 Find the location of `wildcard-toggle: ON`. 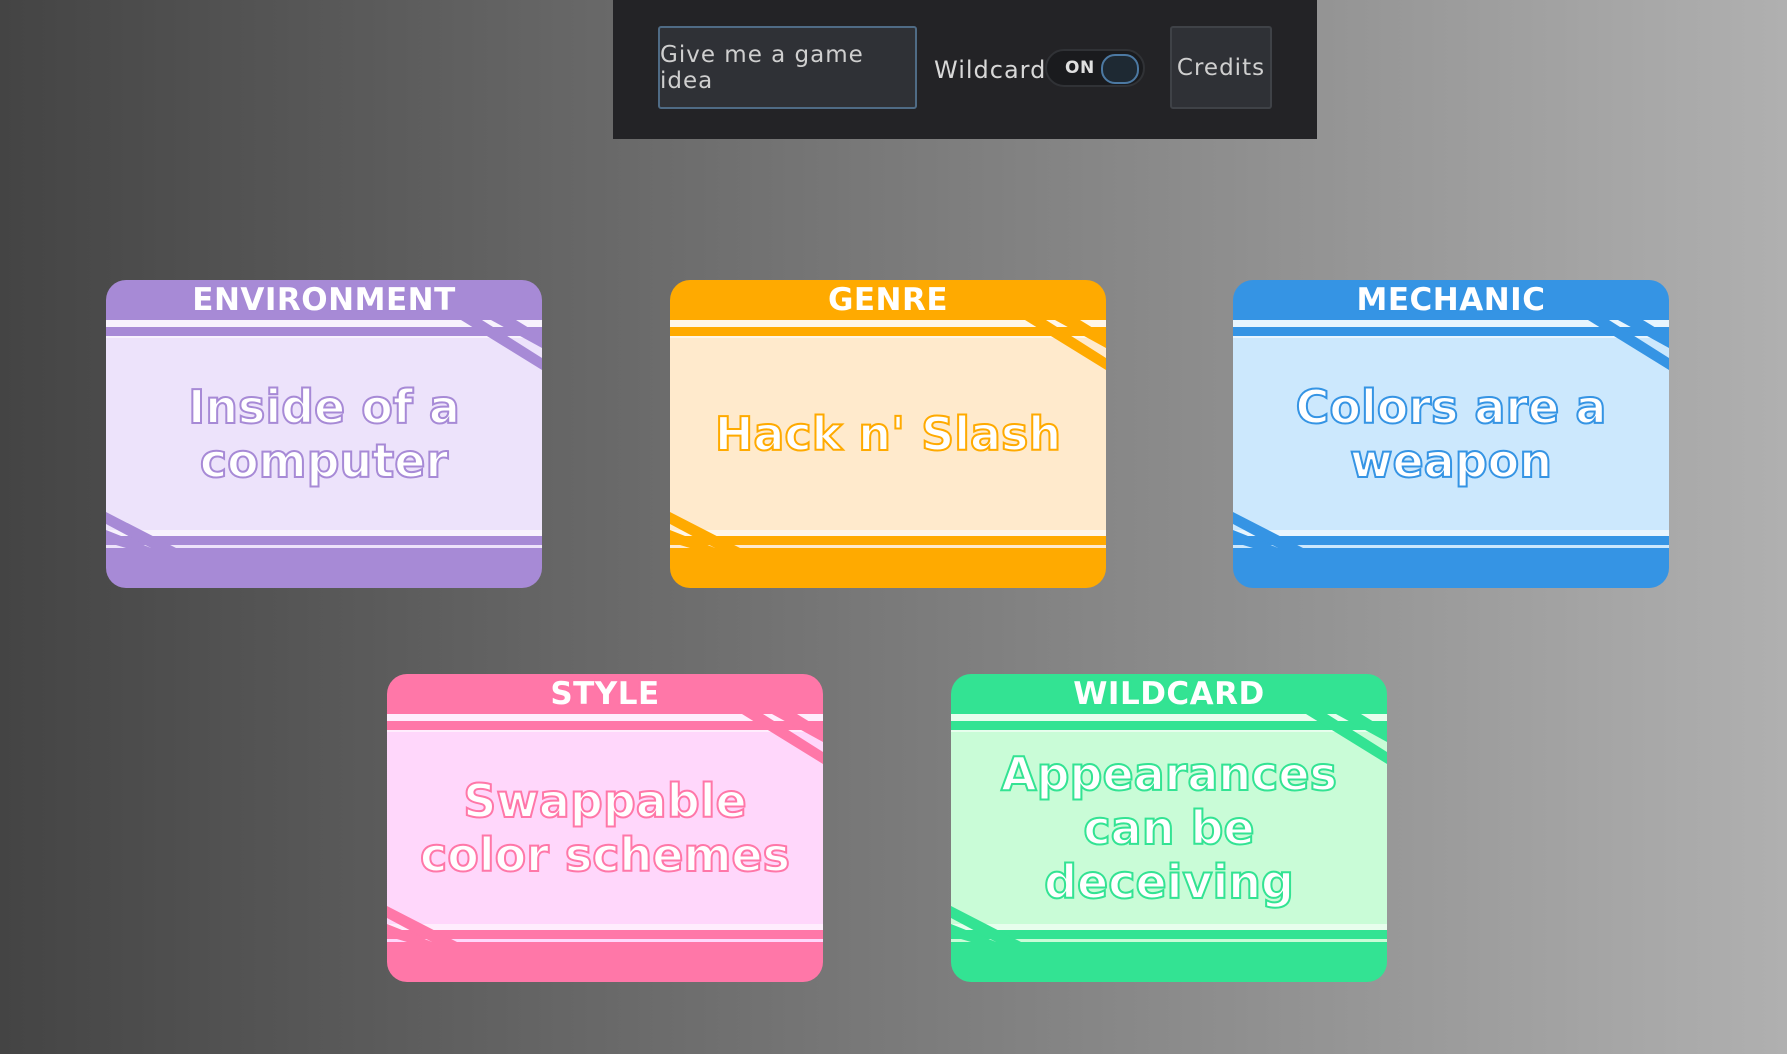

wildcard-toggle: ON is located at coordinates (1095, 68).